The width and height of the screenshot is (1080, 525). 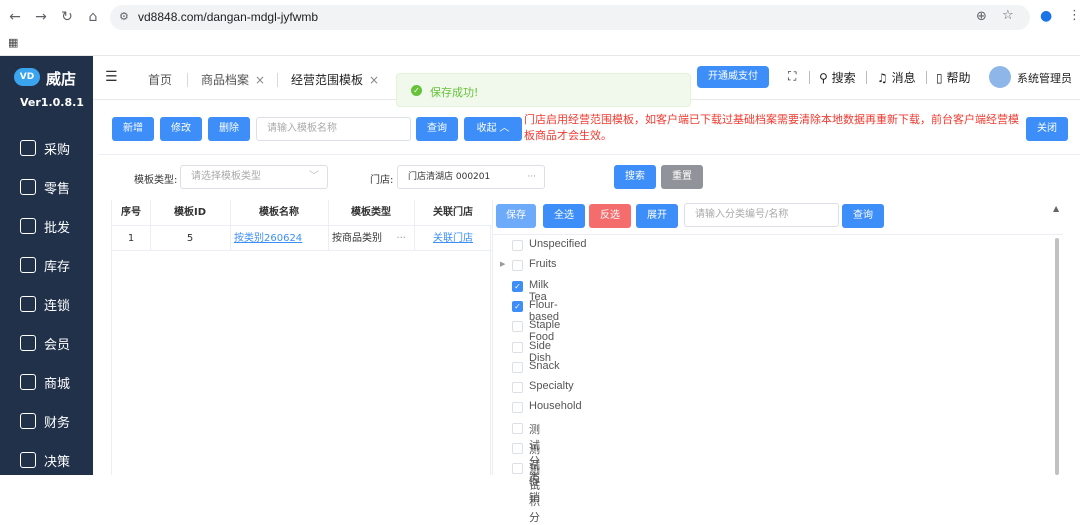 I want to click on template-name-link: 按类别260624, so click(x=268, y=238).